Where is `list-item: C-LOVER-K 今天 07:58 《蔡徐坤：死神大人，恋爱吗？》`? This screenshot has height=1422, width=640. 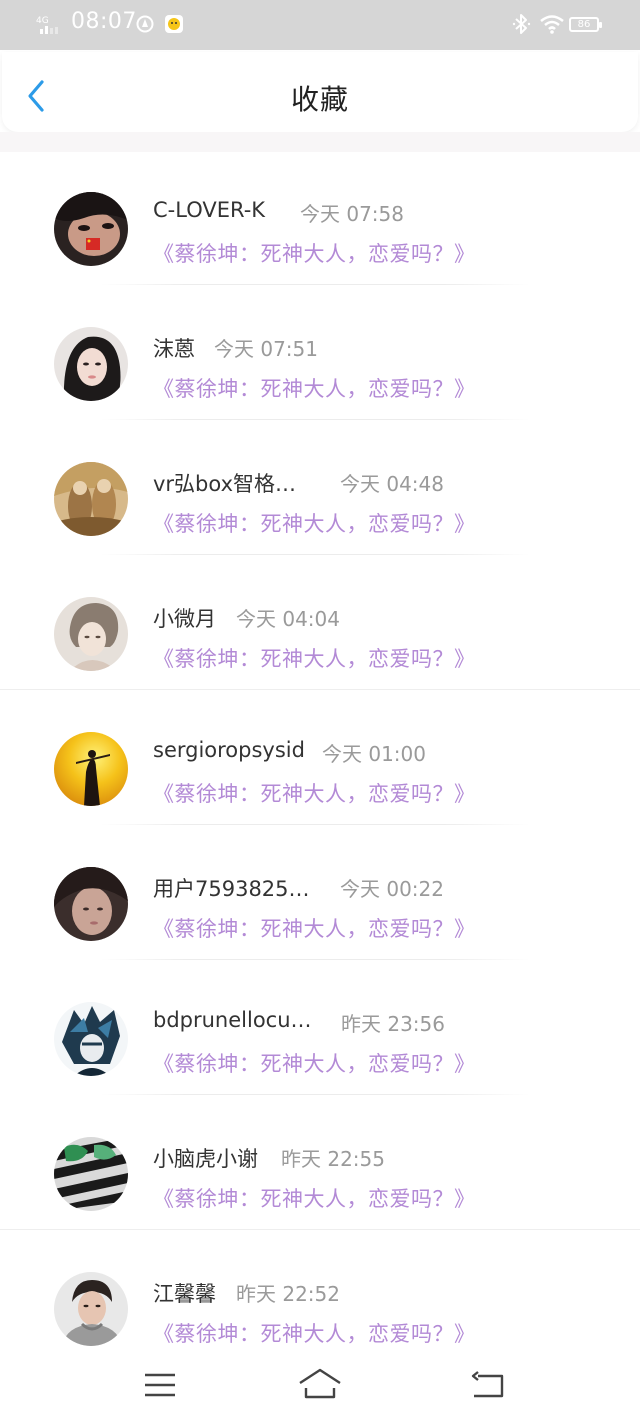 list-item: C-LOVER-K 今天 07:58 《蔡徐坤：死神大人，恋爱吗？》 is located at coordinates (320, 219).